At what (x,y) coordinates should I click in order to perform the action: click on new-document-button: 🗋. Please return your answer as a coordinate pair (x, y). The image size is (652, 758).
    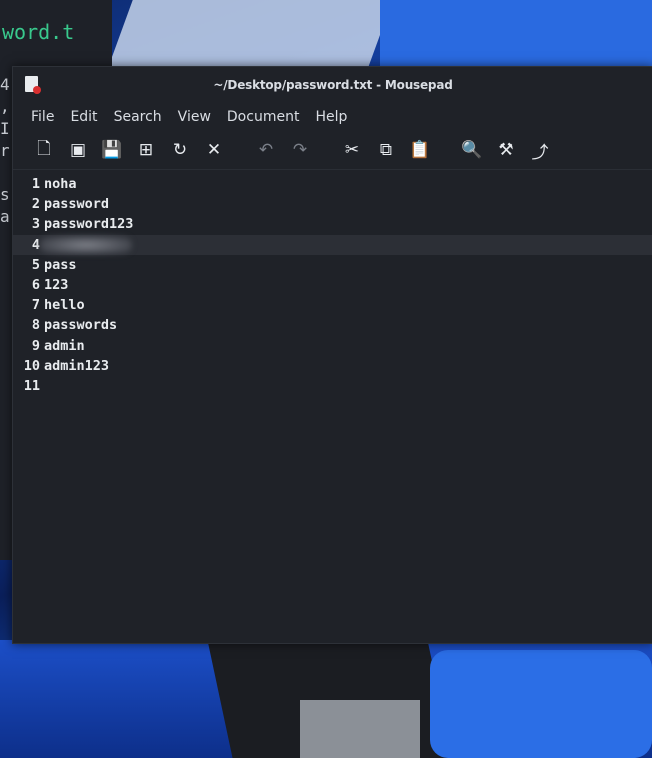
    Looking at the image, I should click on (44, 150).